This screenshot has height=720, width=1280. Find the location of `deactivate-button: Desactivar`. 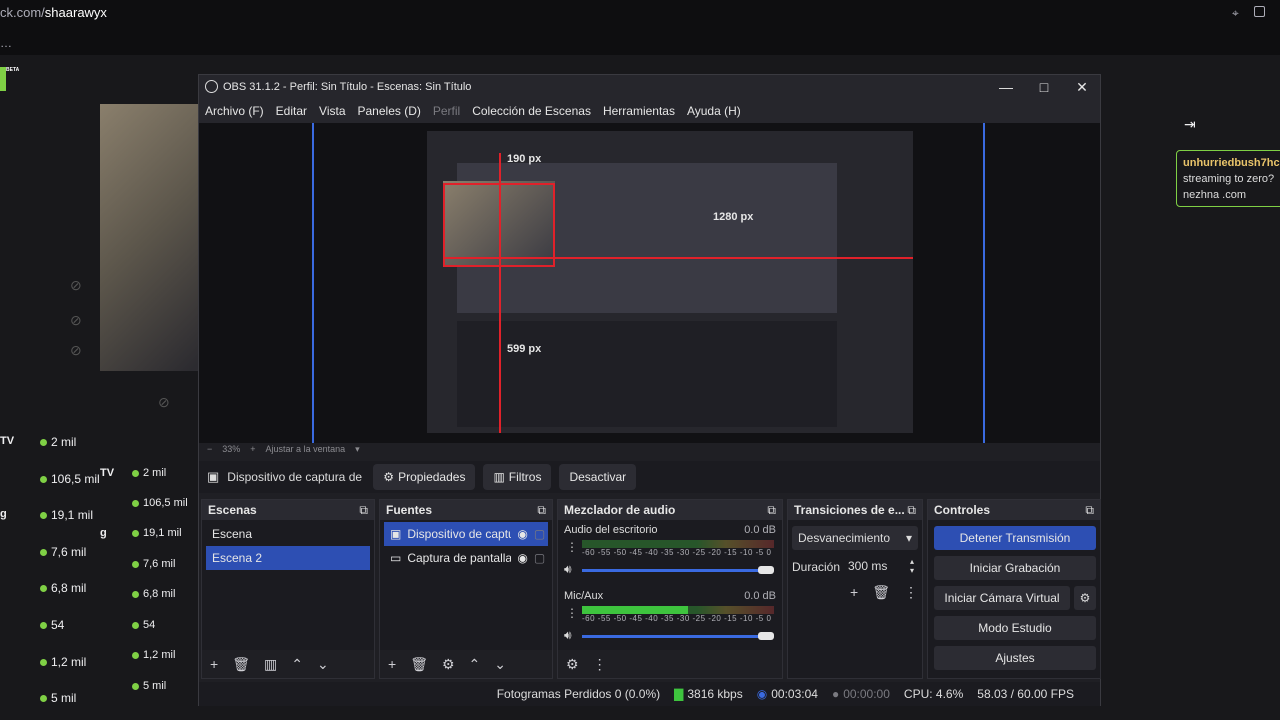

deactivate-button: Desactivar is located at coordinates (598, 477).